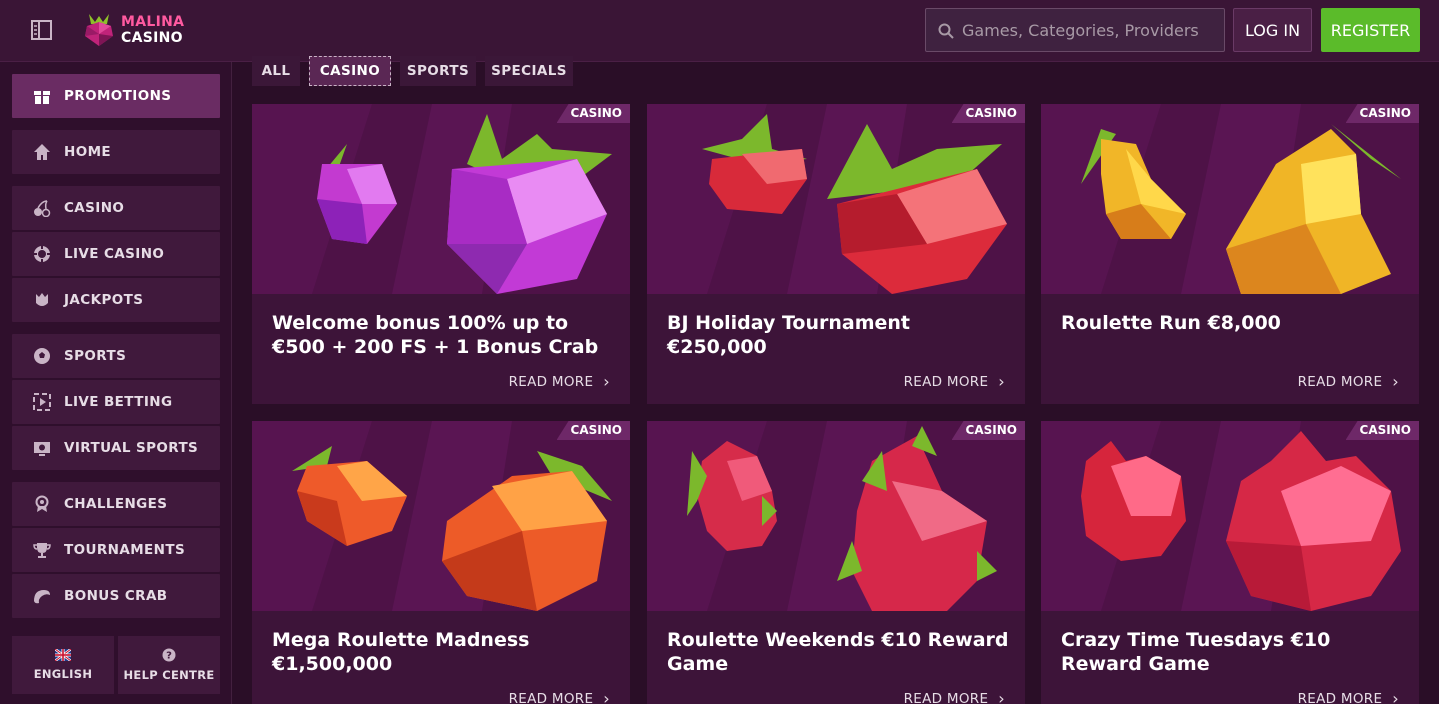  What do you see at coordinates (125, 550) in the screenshot?
I see `sidebar-item-label: TOURNAMENTS` at bounding box center [125, 550].